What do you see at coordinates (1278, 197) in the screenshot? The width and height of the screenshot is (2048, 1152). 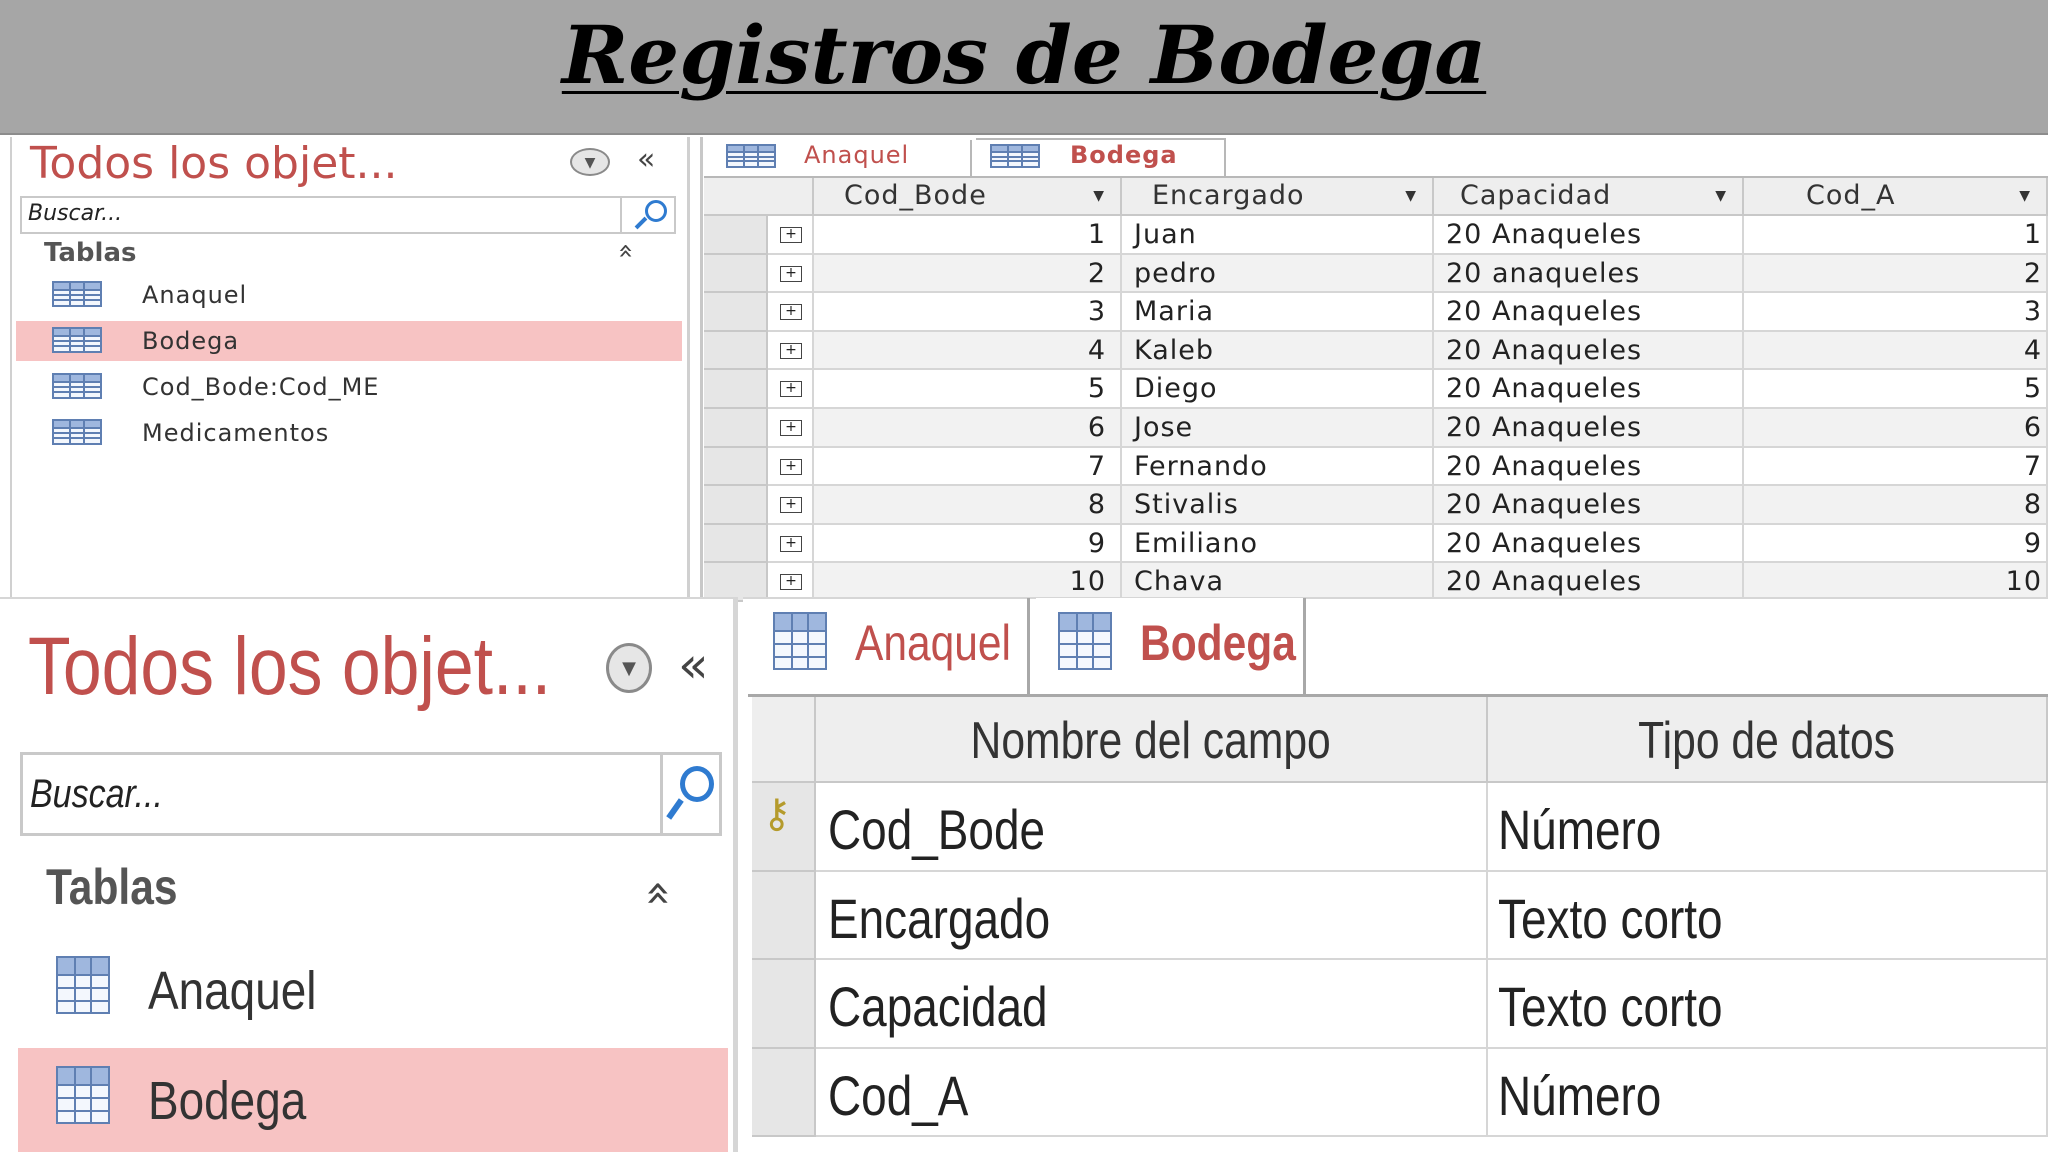 I see `column-header-encargado: Encargado ▼` at bounding box center [1278, 197].